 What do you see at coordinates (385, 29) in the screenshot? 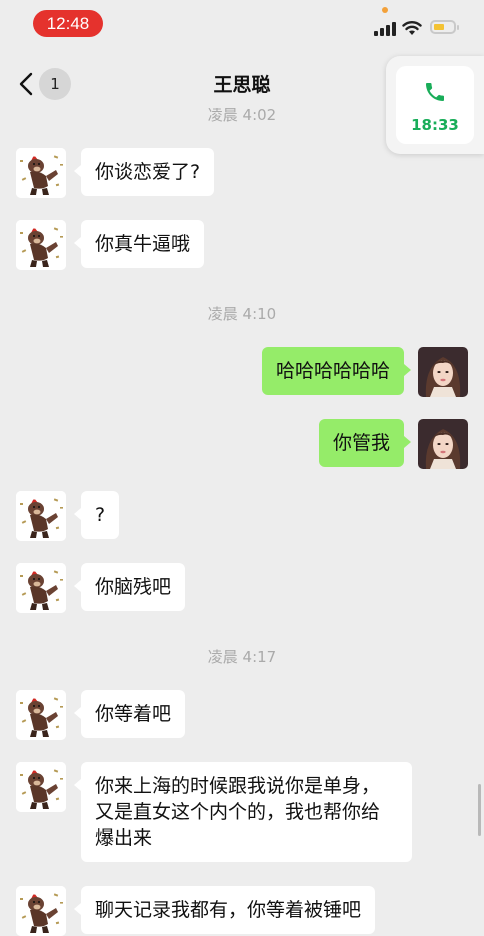
I see `cellular-signal-icon` at bounding box center [385, 29].